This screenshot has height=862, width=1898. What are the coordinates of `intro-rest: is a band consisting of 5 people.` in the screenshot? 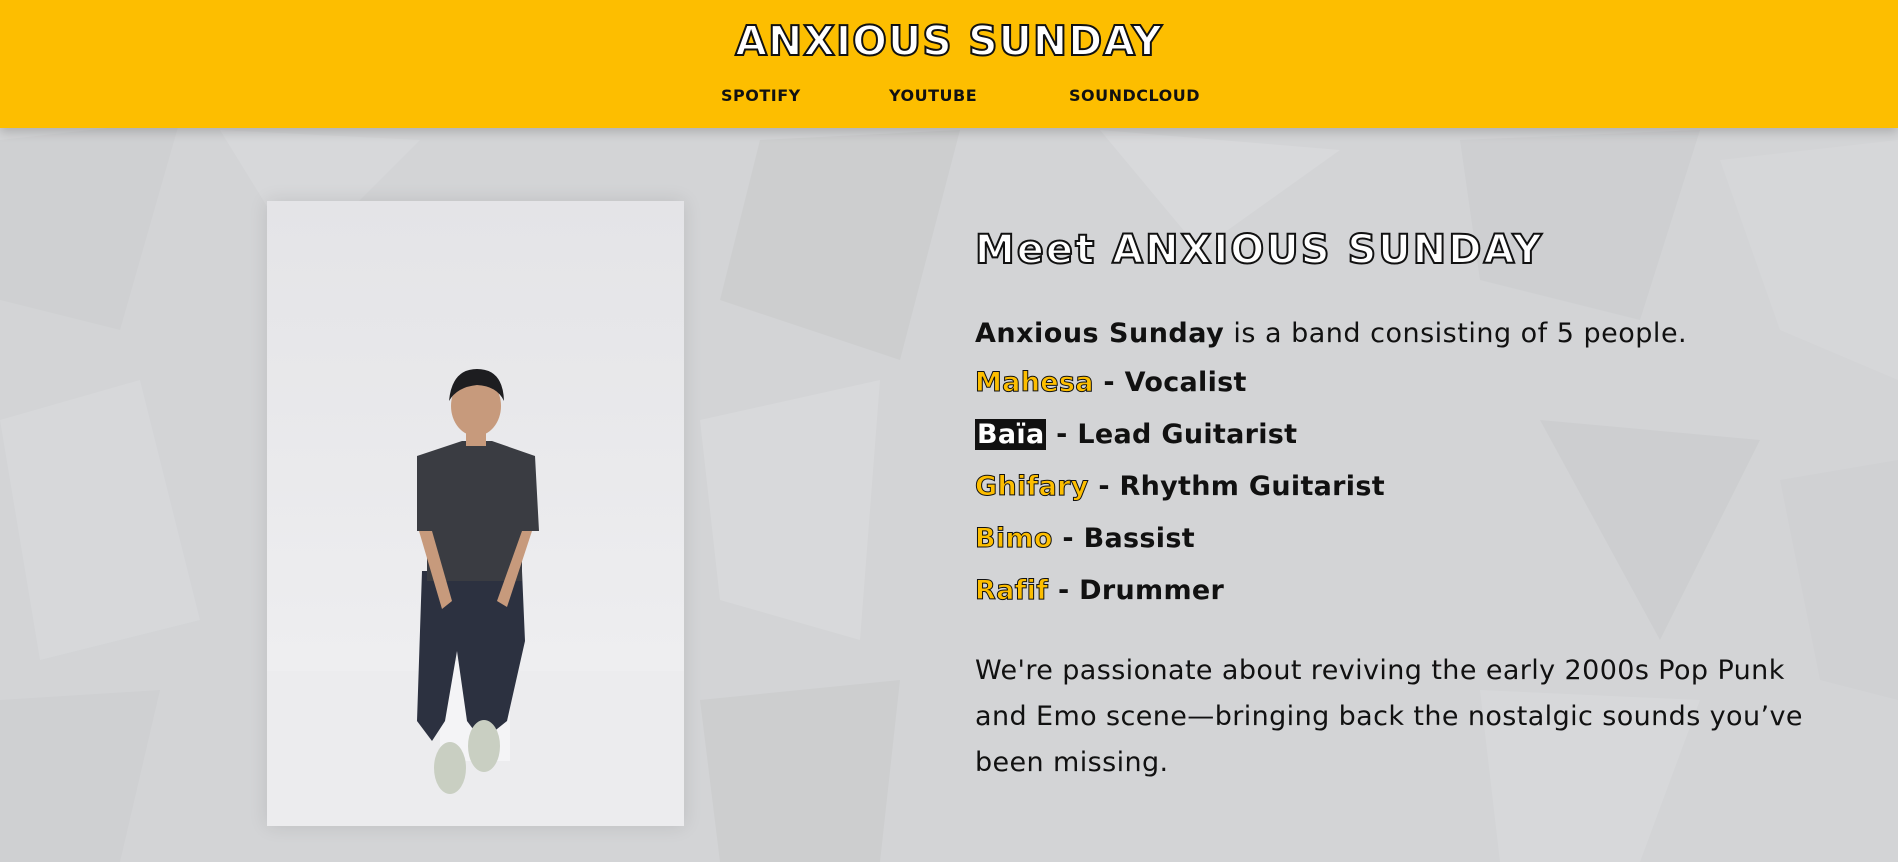 It's located at (1456, 333).